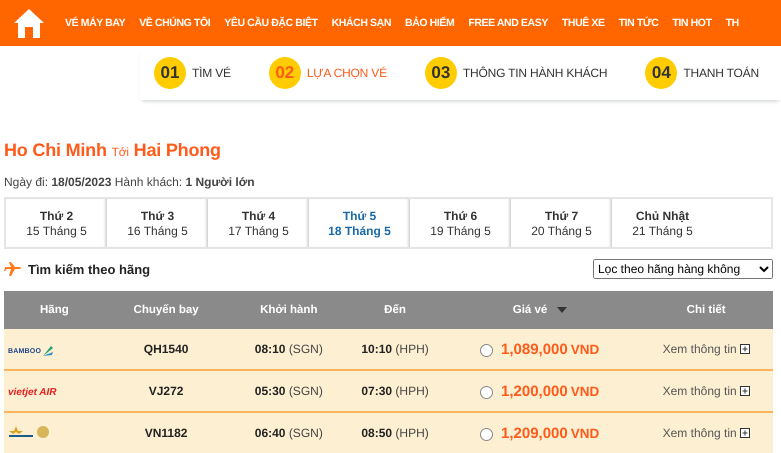 This screenshot has width=781, height=453. Describe the element at coordinates (361, 23) in the screenshot. I see `nav-link: KHÁCH SẠN` at that location.